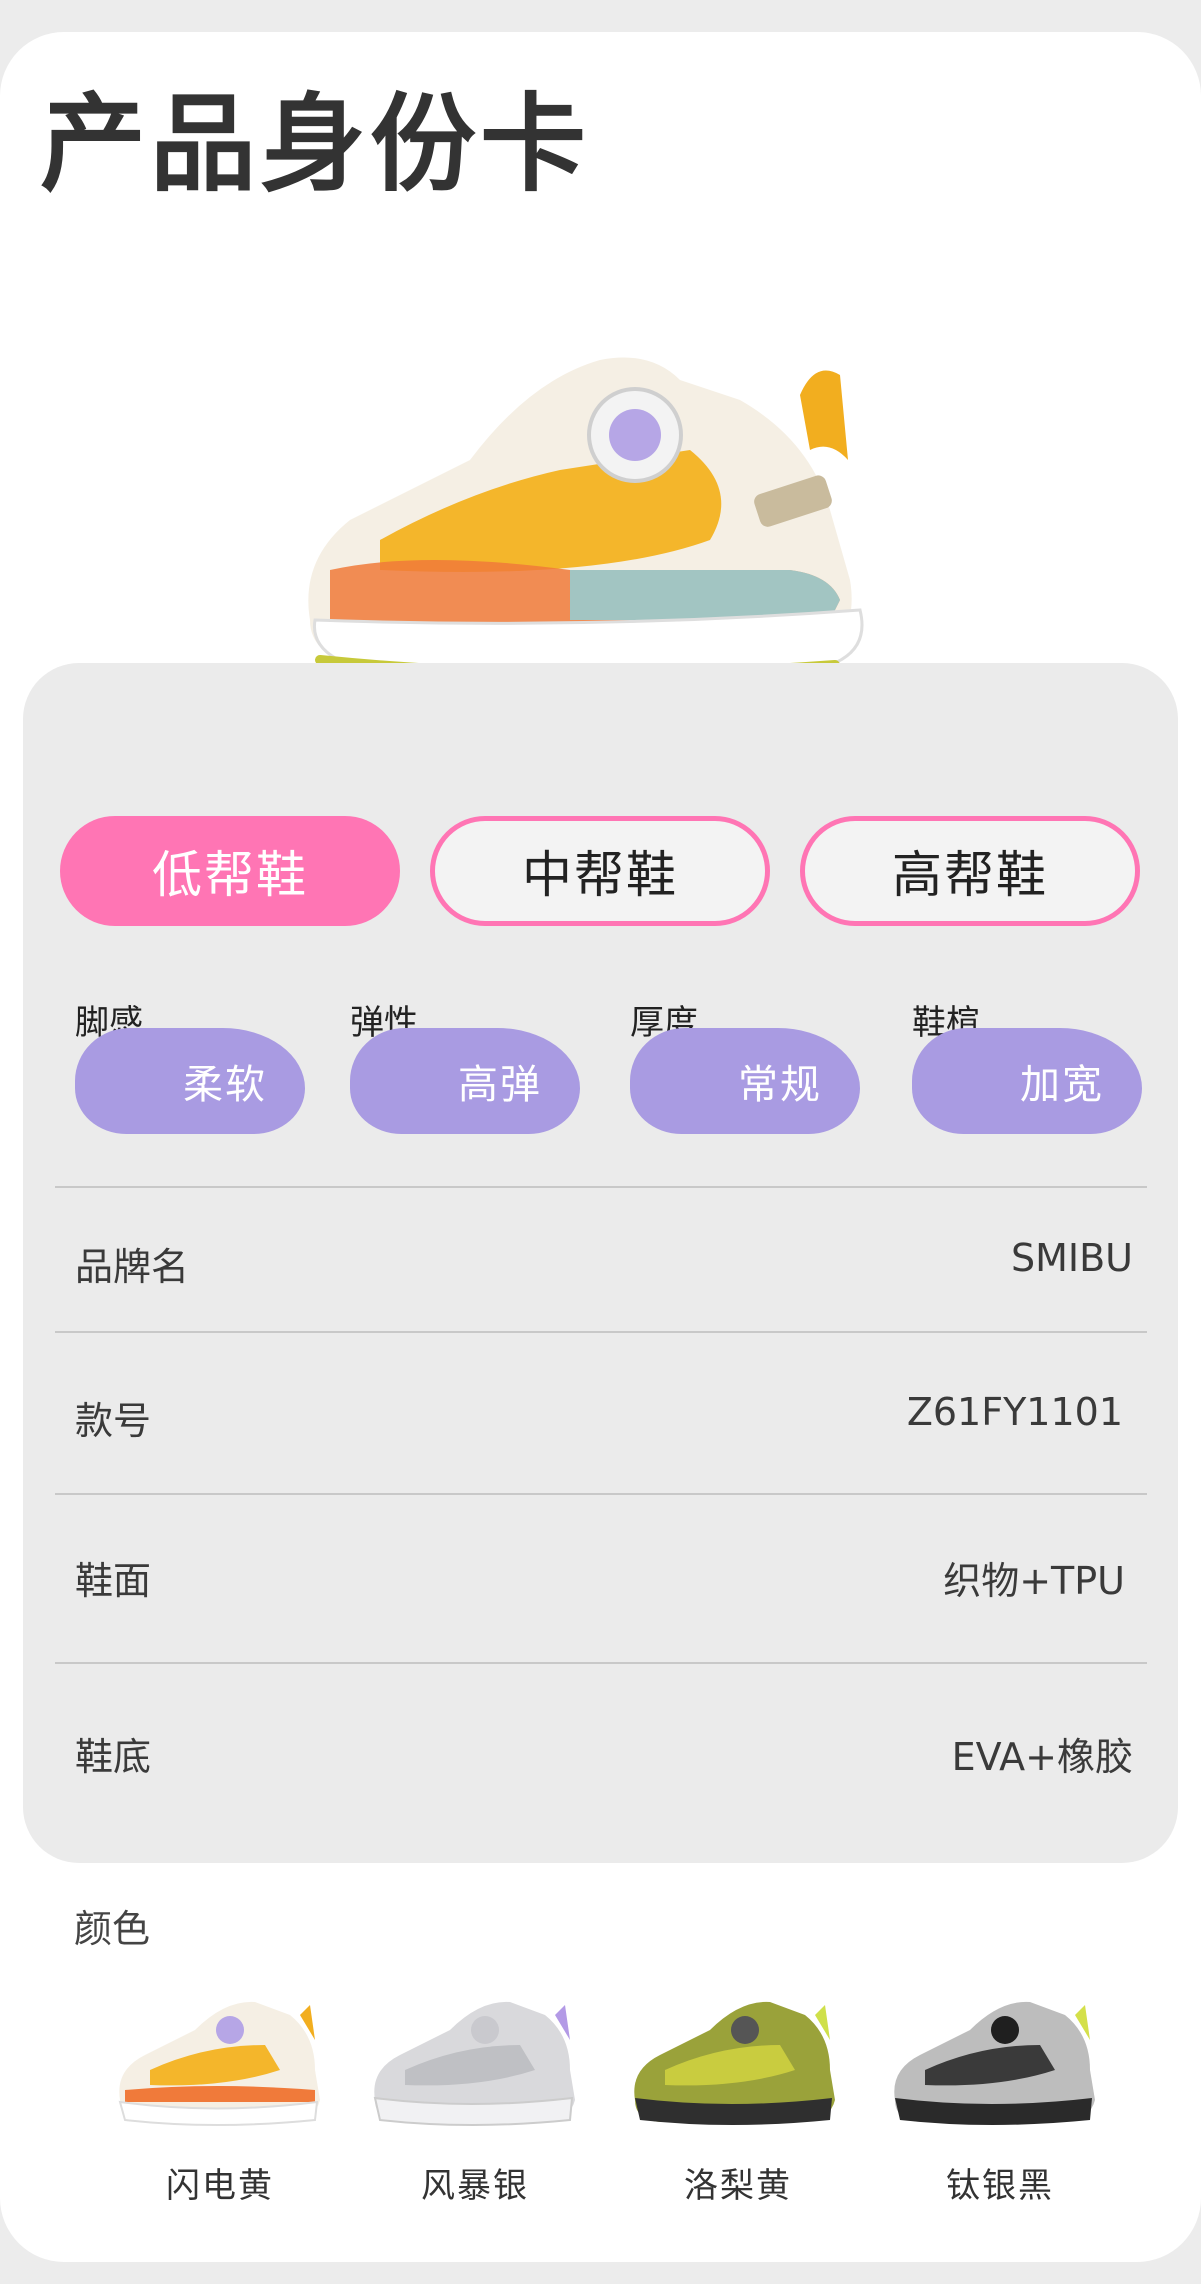  Describe the element at coordinates (745, 1081) in the screenshot. I see `feature-badge-thickness: 常规` at that location.